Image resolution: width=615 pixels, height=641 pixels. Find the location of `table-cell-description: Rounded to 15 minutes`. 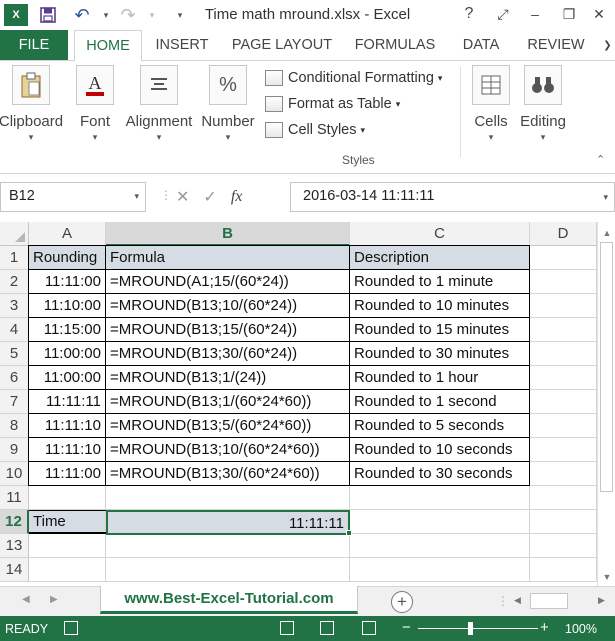

table-cell-description: Rounded to 15 minutes is located at coordinates (440, 330).